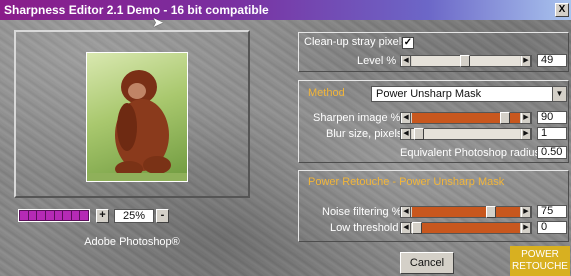 Image resolution: width=571 pixels, height=276 pixels. Describe the element at coordinates (137, 117) in the screenshot. I see `preview-image` at that location.